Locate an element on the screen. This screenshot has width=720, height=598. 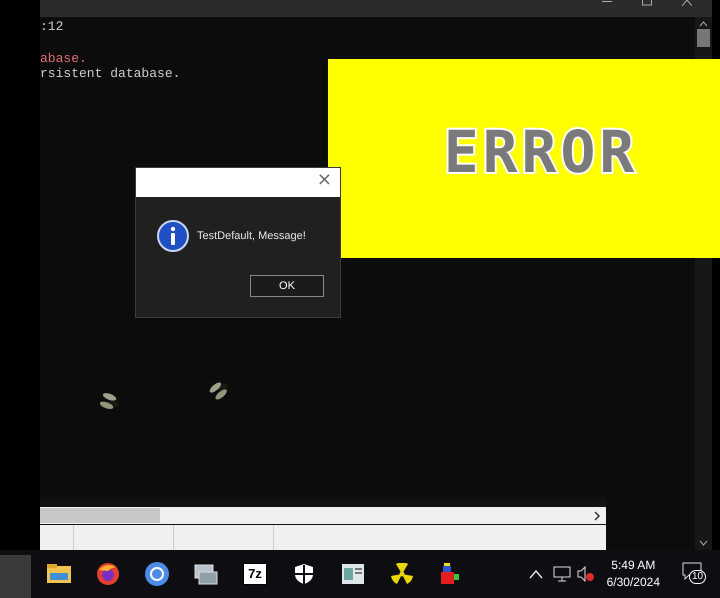
clock: 5:49 AM 6/30/2024 is located at coordinates (633, 574).